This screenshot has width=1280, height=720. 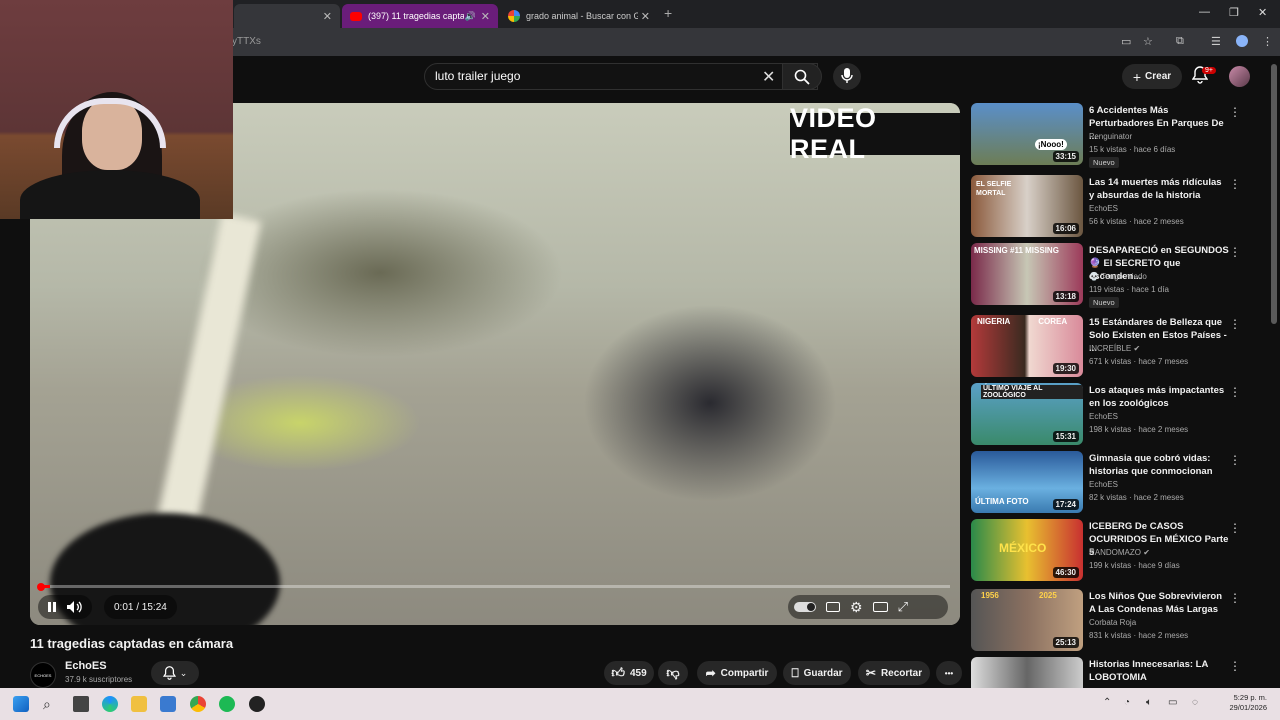 What do you see at coordinates (847, 76) in the screenshot?
I see `voice-search-button` at bounding box center [847, 76].